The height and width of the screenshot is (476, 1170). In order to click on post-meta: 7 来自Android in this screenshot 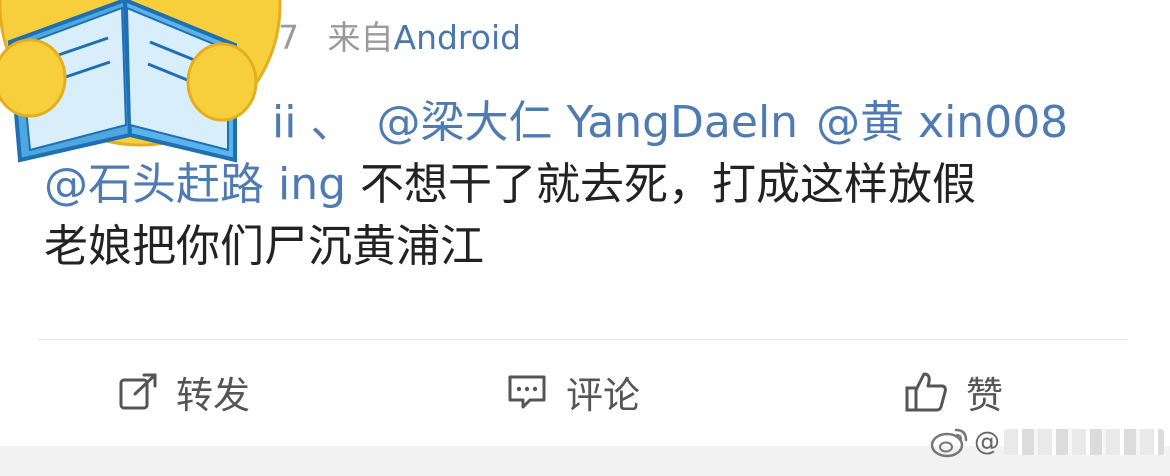, I will do `click(399, 38)`.